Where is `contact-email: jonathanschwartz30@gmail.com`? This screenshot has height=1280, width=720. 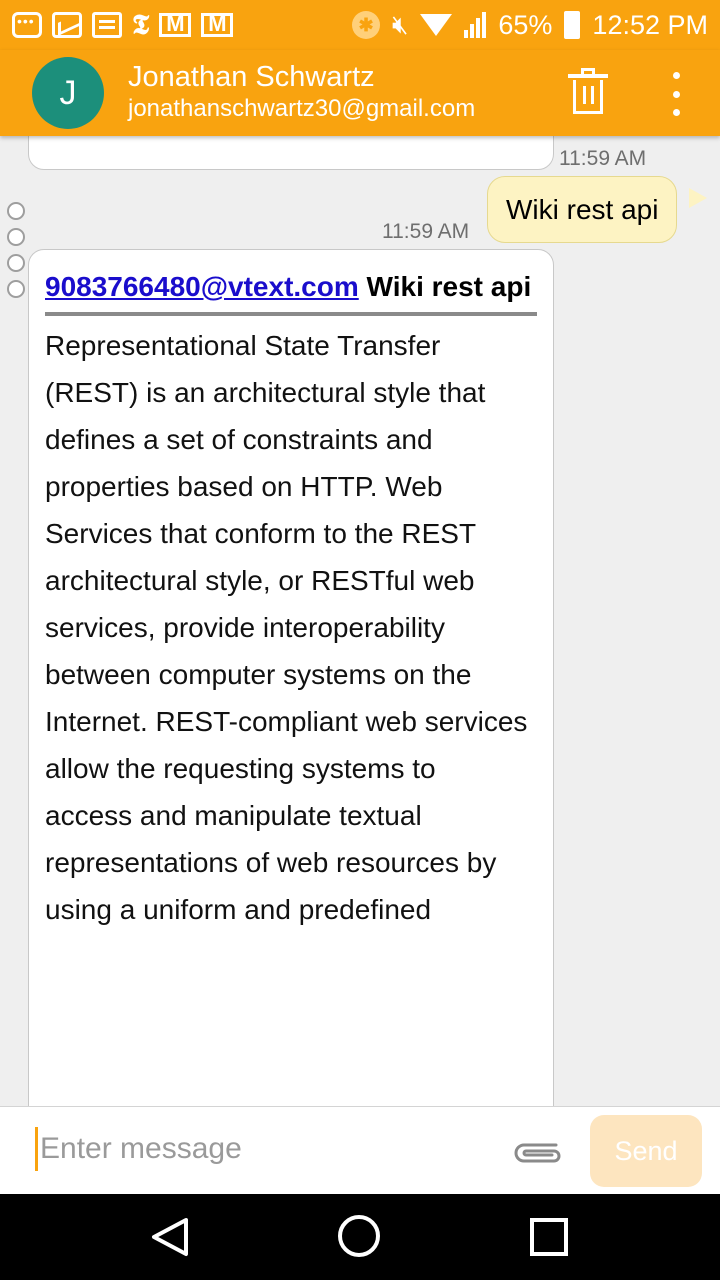
contact-email: jonathanschwartz30@gmail.com is located at coordinates (302, 108).